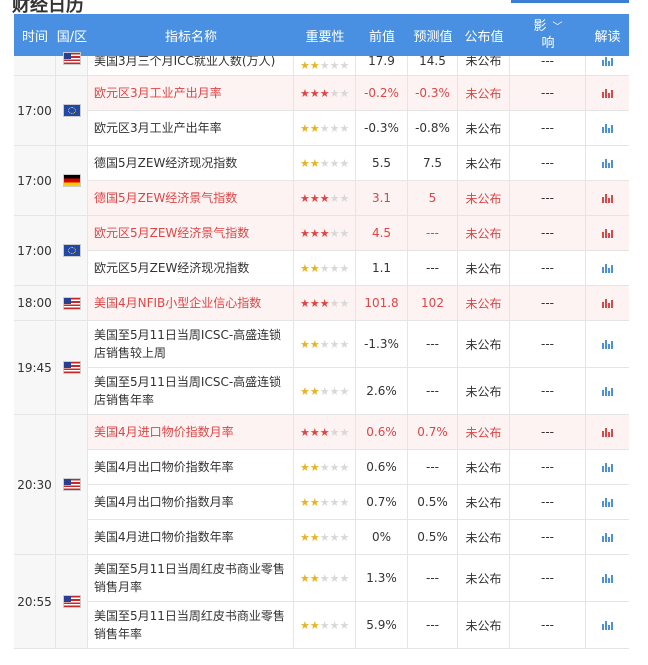  Describe the element at coordinates (191, 625) in the screenshot. I see `indicator-name: 美国至5月11日当周红皮书商业零售销售年率` at that location.